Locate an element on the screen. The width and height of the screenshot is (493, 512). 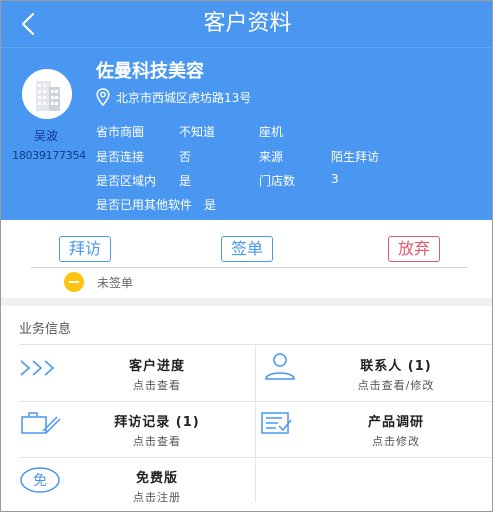
field-label-source: 来源 is located at coordinates (271, 157).